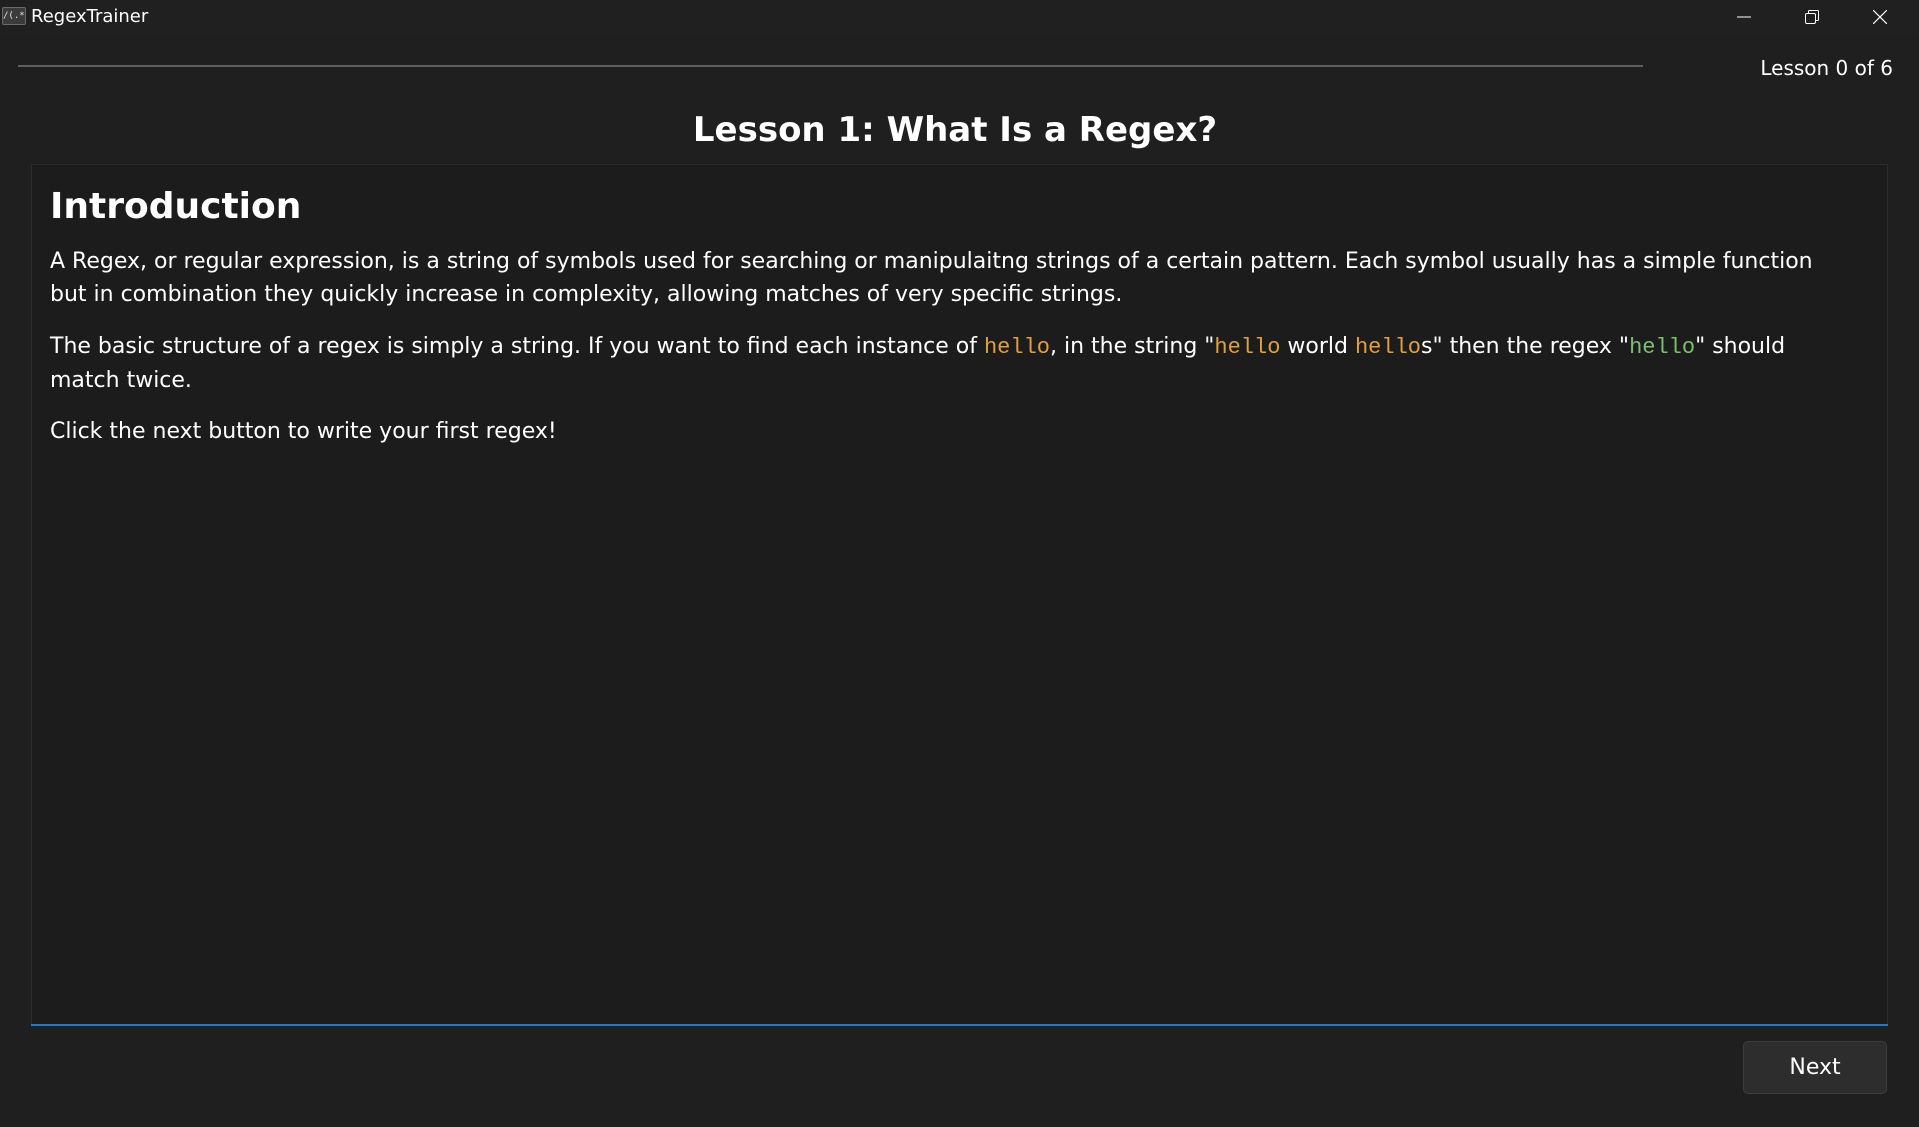 This screenshot has height=1127, width=1919. I want to click on title-bar: /(.*) RegexTrainer, so click(959, 17).